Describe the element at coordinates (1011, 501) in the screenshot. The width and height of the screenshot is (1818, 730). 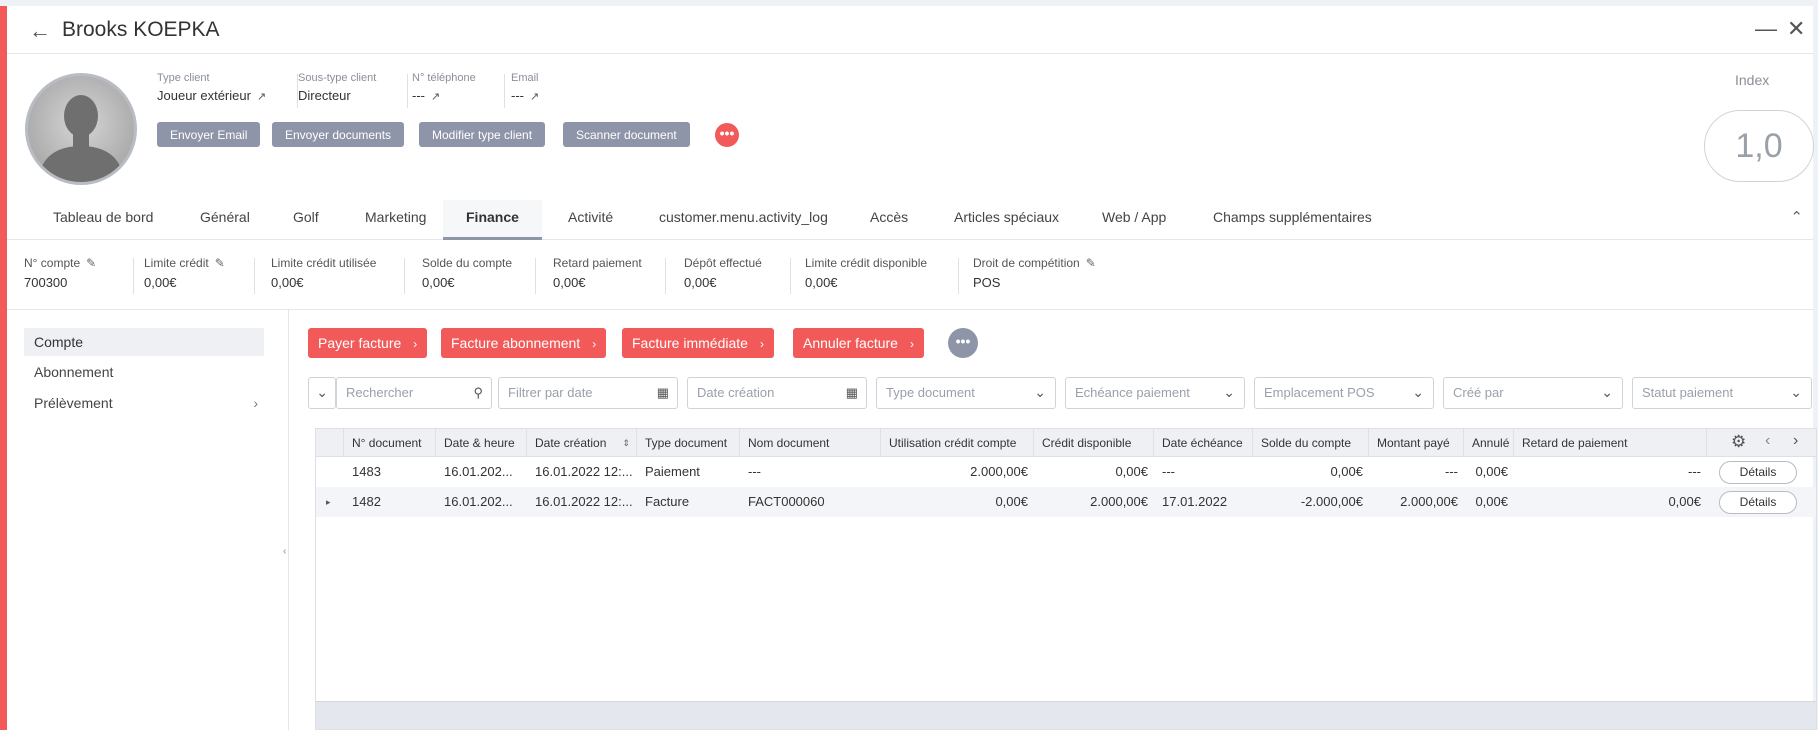
I see `cell-credit-use: 0,00€` at that location.